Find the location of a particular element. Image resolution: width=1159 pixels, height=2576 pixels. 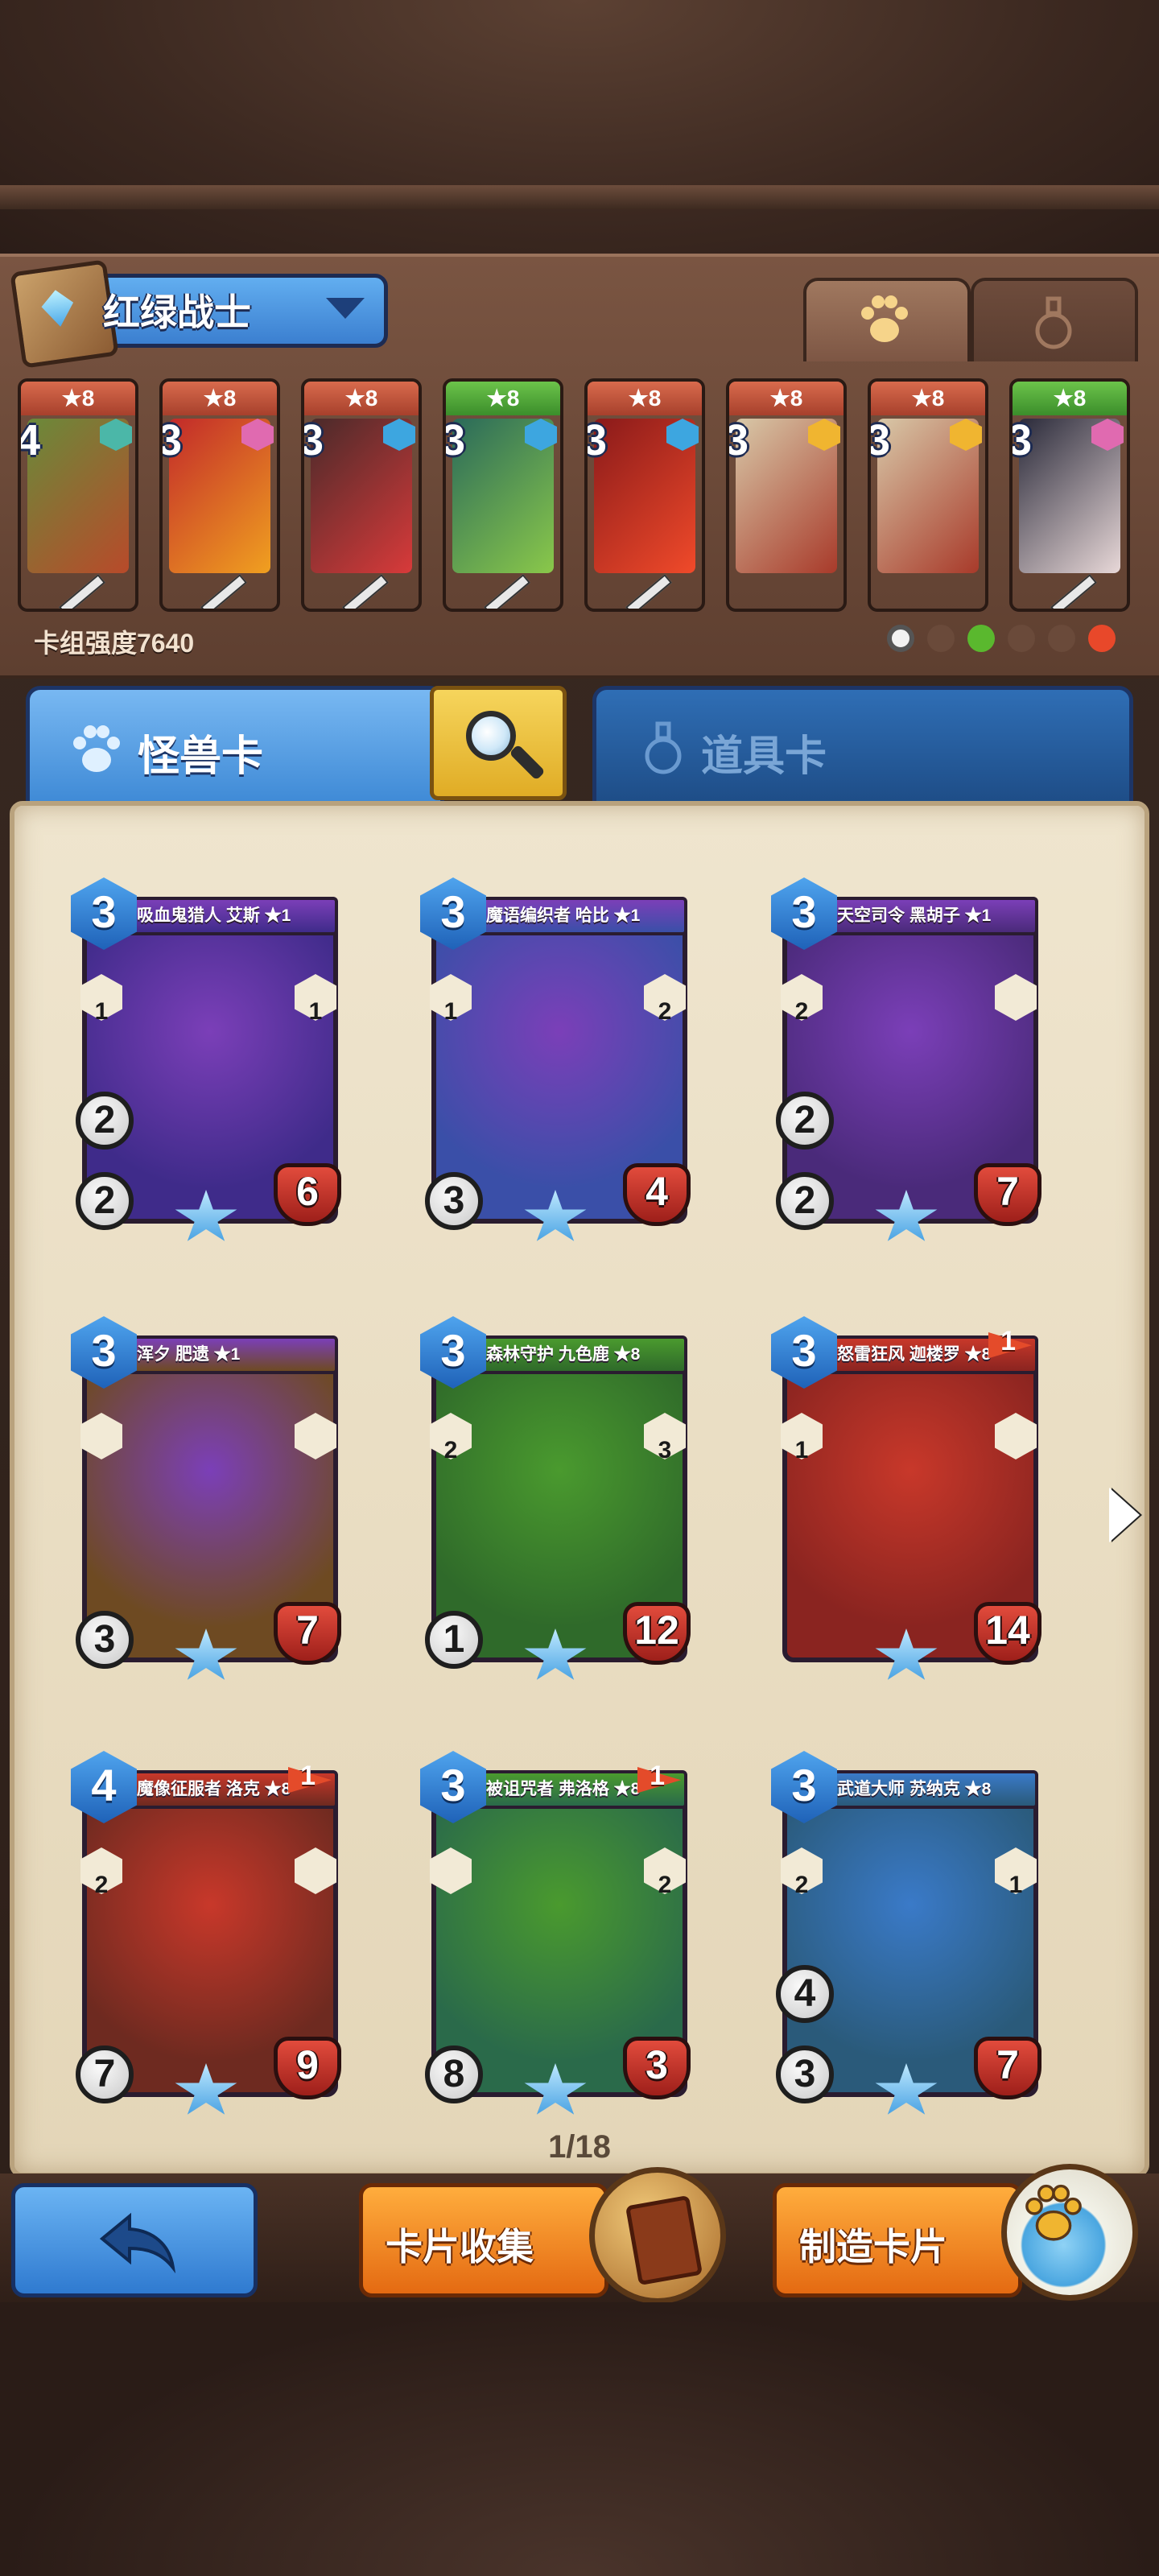

tab-item-cards: 道具卡 is located at coordinates (862, 746).